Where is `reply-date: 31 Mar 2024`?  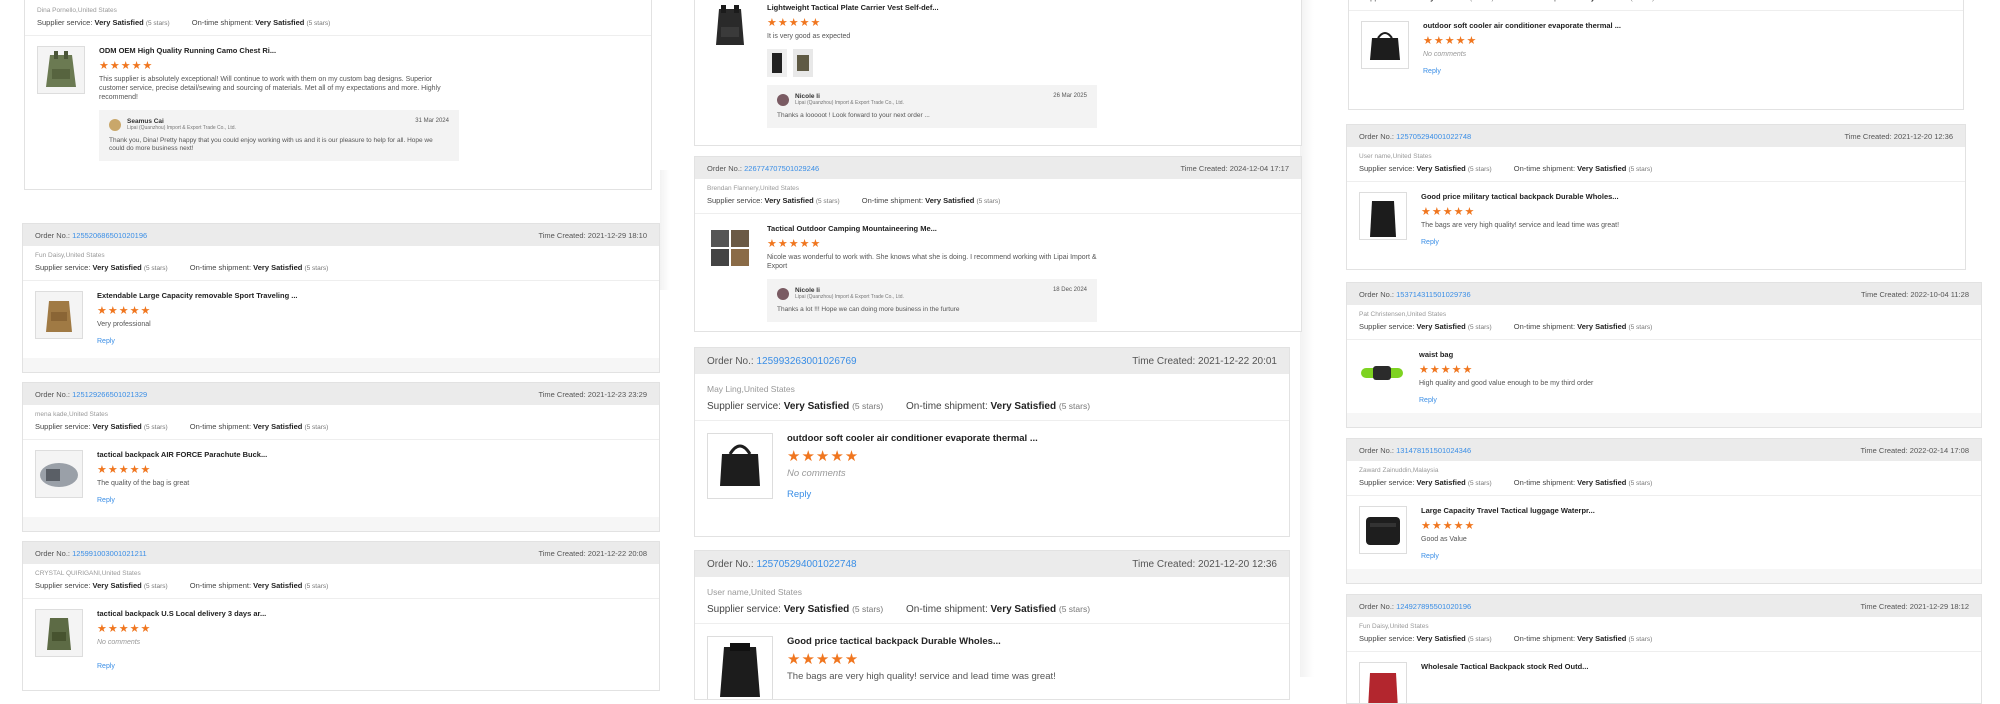 reply-date: 31 Mar 2024 is located at coordinates (432, 121).